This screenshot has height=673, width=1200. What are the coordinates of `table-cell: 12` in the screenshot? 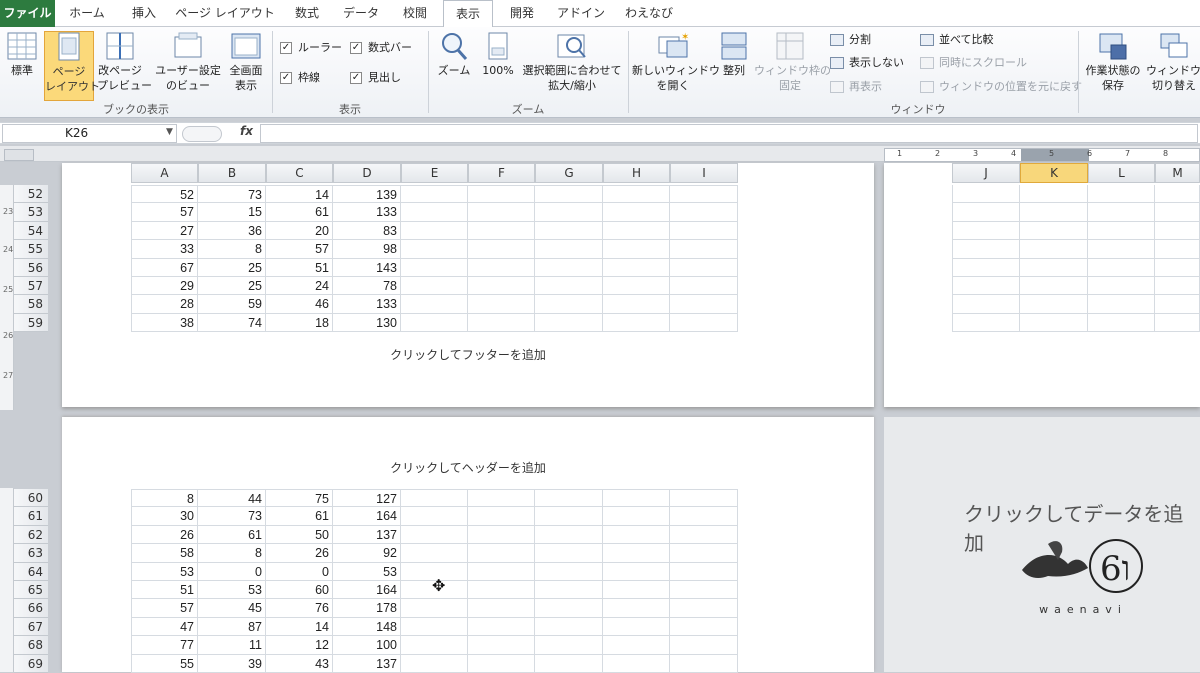 It's located at (299, 645).